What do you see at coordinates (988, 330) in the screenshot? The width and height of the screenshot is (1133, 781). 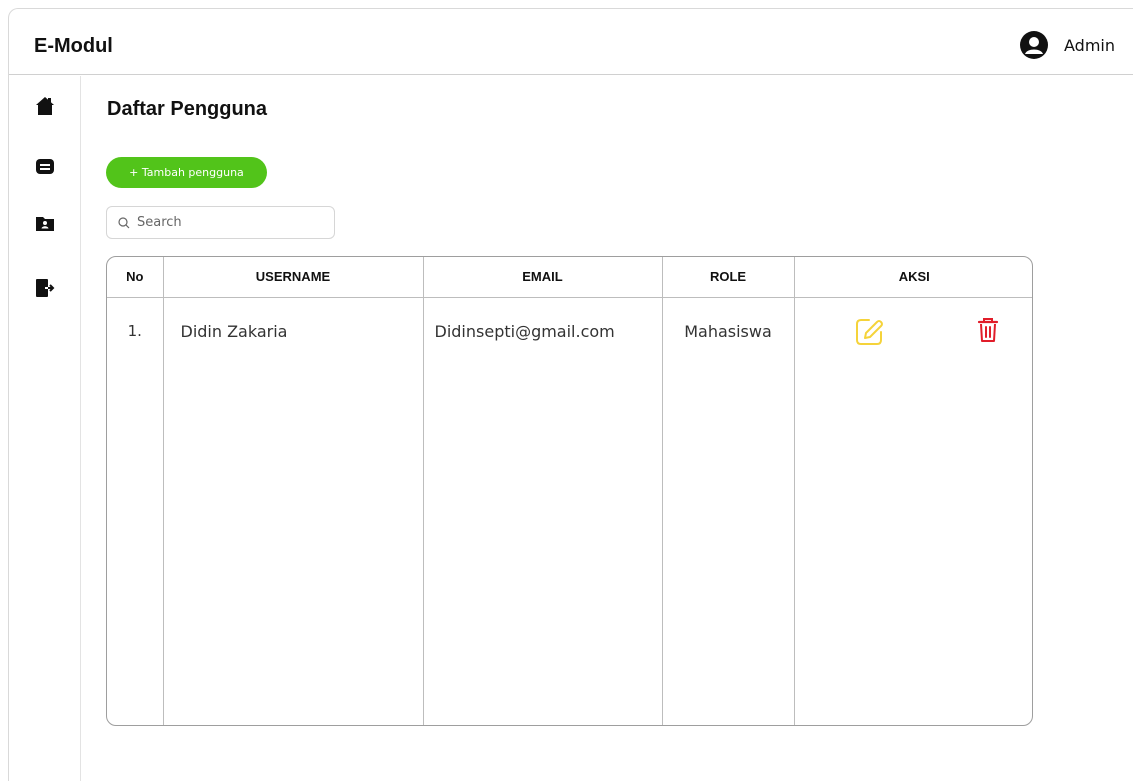 I see `delete-icon` at bounding box center [988, 330].